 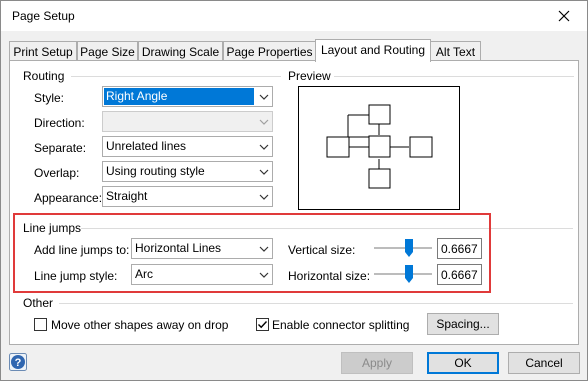 I want to click on other-heading: Other, so click(x=38, y=303).